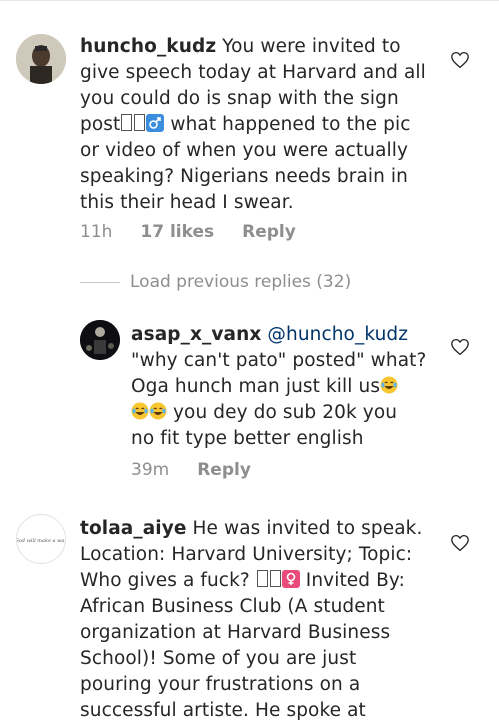 The image size is (499, 724). Describe the element at coordinates (100, 282) in the screenshot. I see `divider-dash` at that location.